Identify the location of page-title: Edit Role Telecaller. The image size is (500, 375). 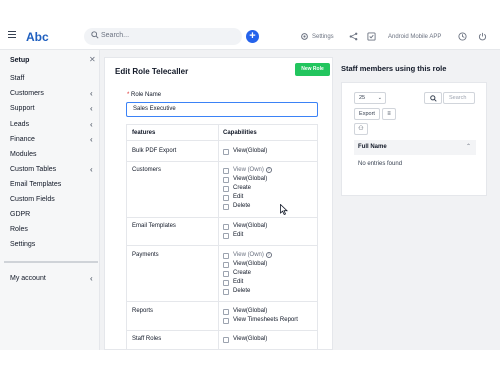
(152, 71).